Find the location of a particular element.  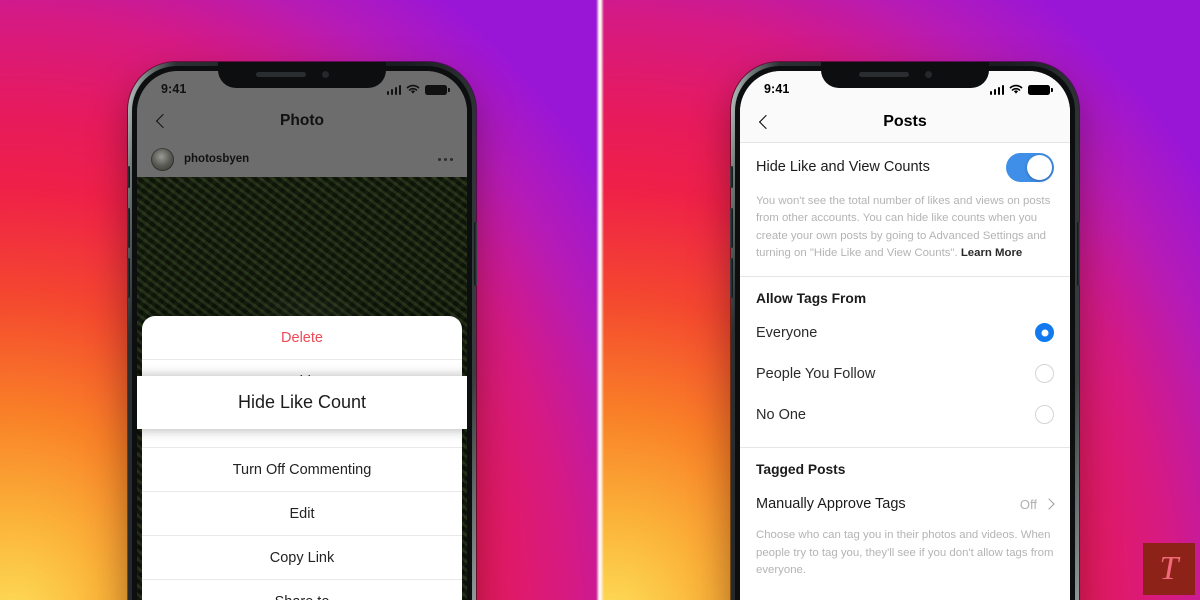

manually-approve-tags-row: Manually Approve Tags Off is located at coordinates (905, 504).